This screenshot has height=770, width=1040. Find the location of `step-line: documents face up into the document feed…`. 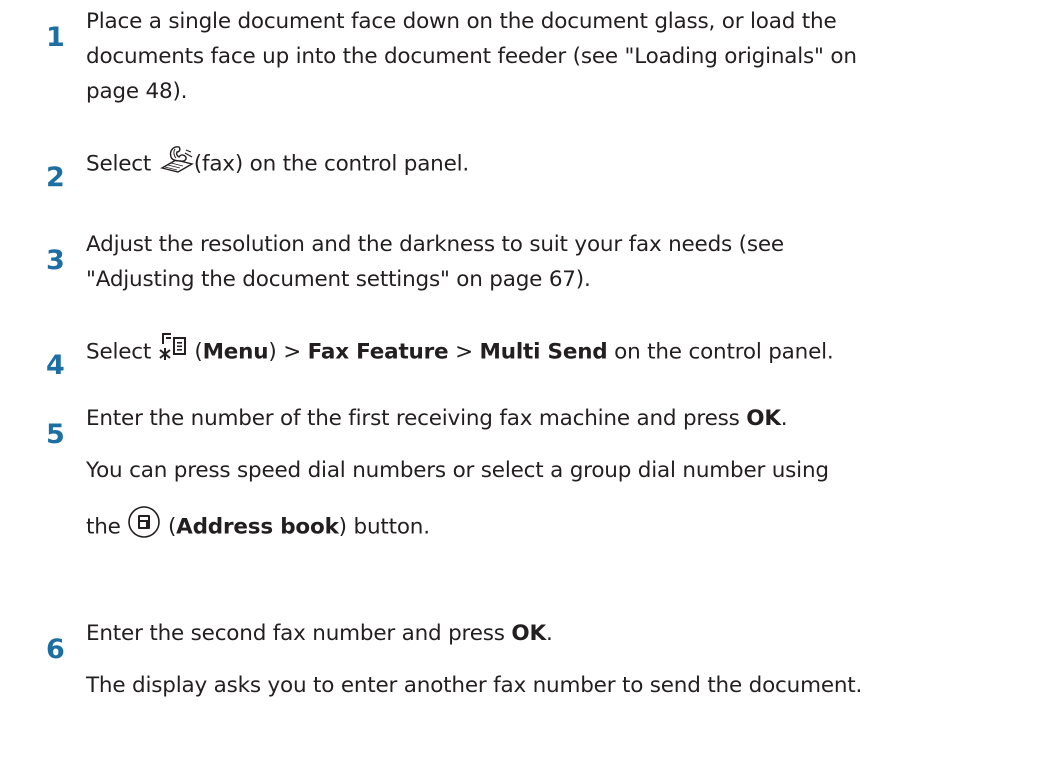

step-line: documents face up into the document feed… is located at coordinates (471, 56).